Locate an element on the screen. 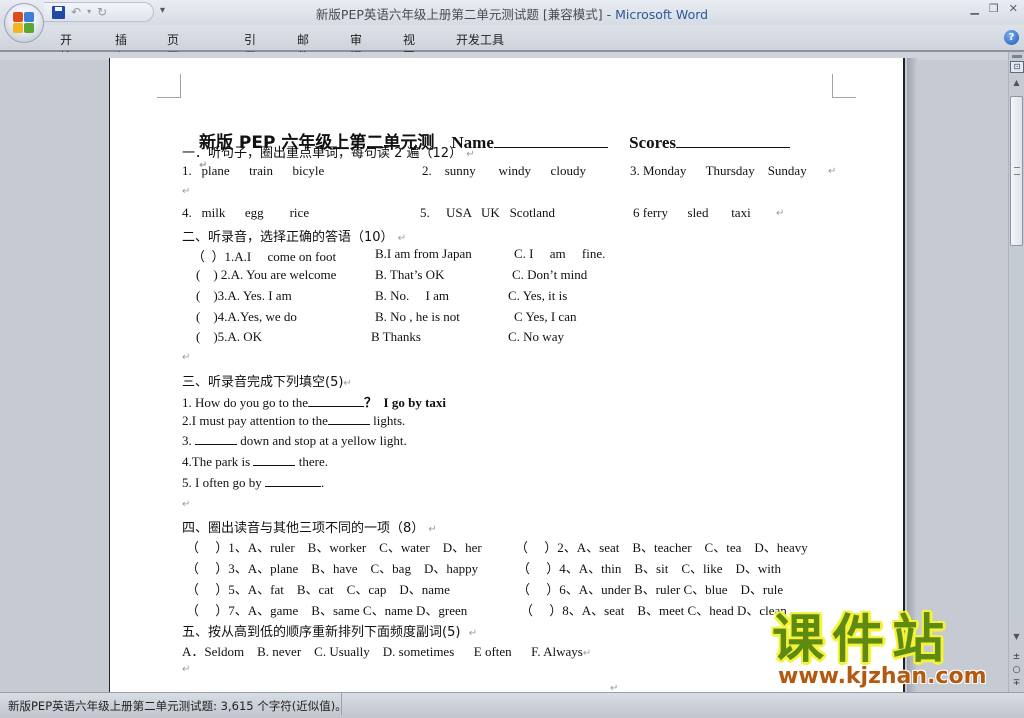  s3-item3: 3. down and stop at a yellow light. is located at coordinates (294, 441).